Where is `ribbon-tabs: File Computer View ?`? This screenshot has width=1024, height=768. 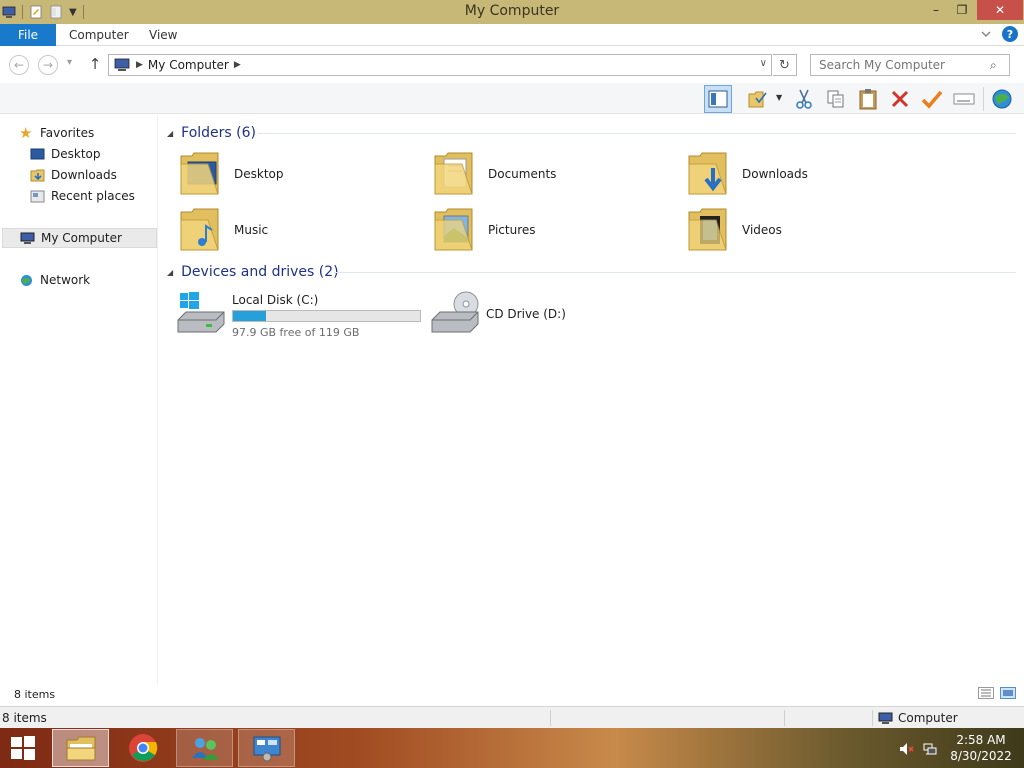 ribbon-tabs: File Computer View ? is located at coordinates (512, 35).